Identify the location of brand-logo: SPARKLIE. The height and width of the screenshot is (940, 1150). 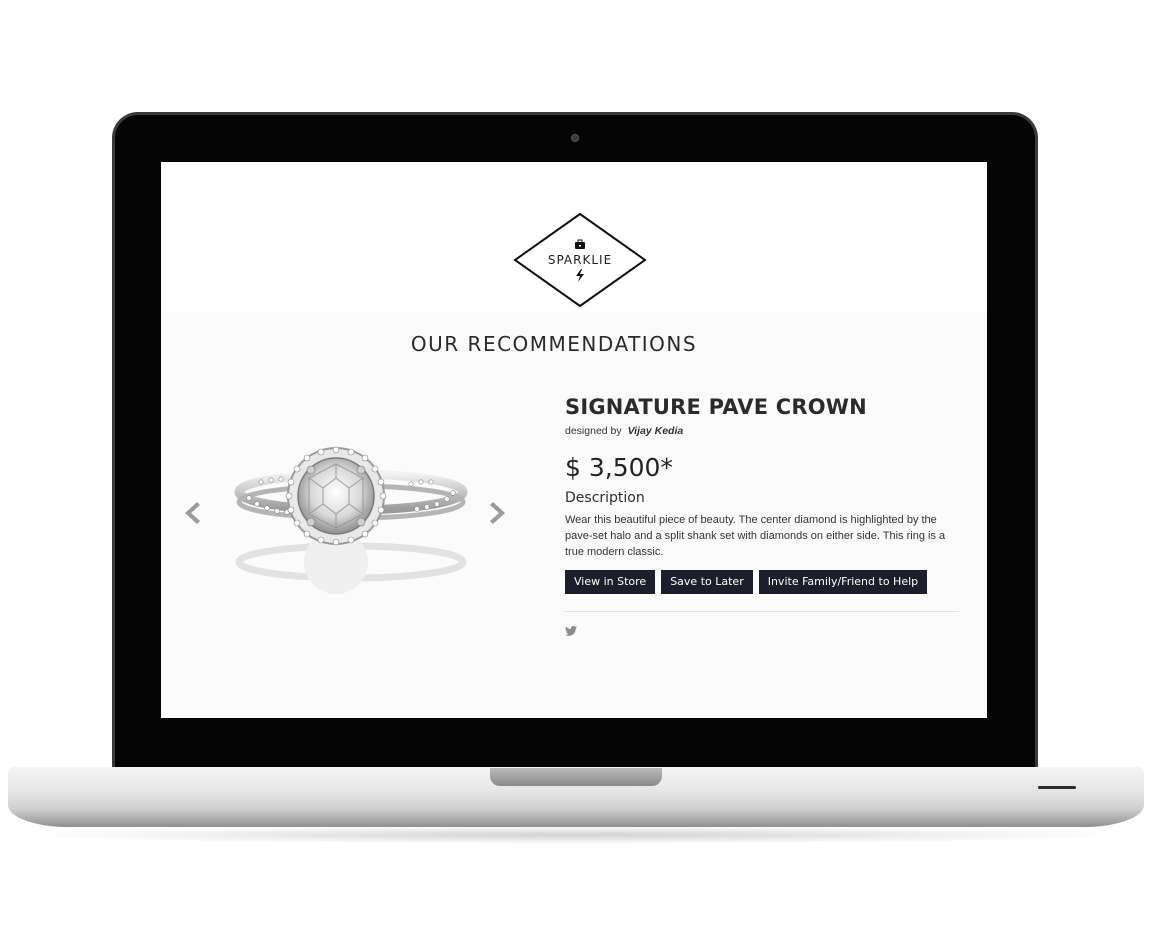
(580, 260).